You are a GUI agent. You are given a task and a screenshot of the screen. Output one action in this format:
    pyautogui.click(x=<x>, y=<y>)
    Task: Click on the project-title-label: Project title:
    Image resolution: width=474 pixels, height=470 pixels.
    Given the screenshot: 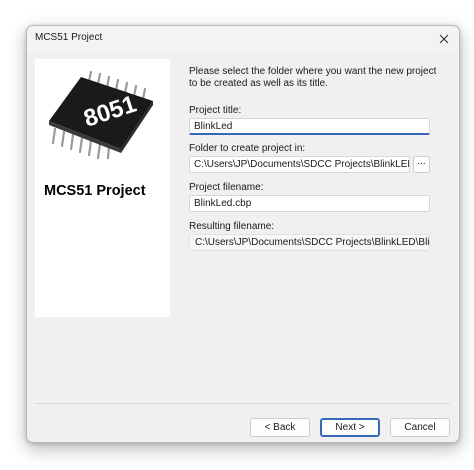 What is the action you would take?
    pyautogui.click(x=215, y=110)
    